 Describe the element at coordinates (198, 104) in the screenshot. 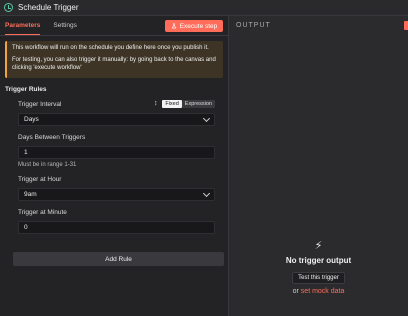

I see `expression-mode-button: Expression` at that location.